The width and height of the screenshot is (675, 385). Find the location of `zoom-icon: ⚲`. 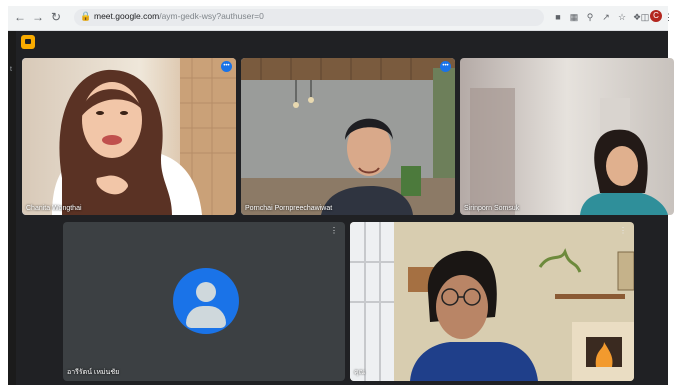

zoom-icon: ⚲ is located at coordinates (590, 17).